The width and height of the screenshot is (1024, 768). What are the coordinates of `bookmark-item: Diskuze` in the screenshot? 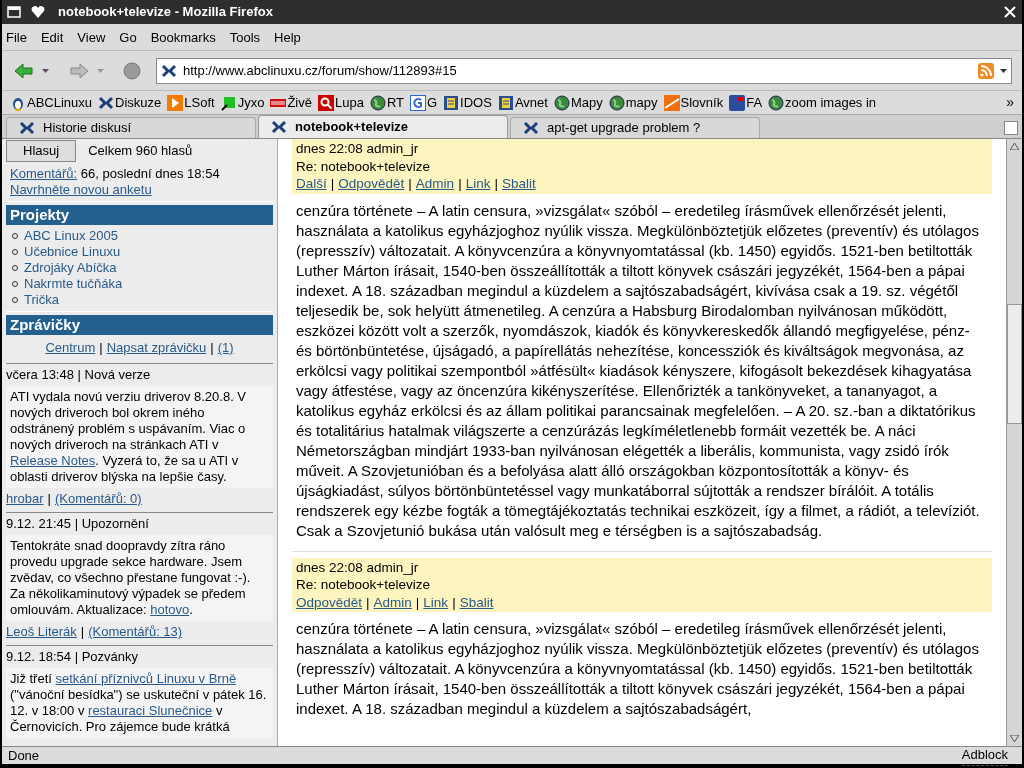 It's located at (130, 102).